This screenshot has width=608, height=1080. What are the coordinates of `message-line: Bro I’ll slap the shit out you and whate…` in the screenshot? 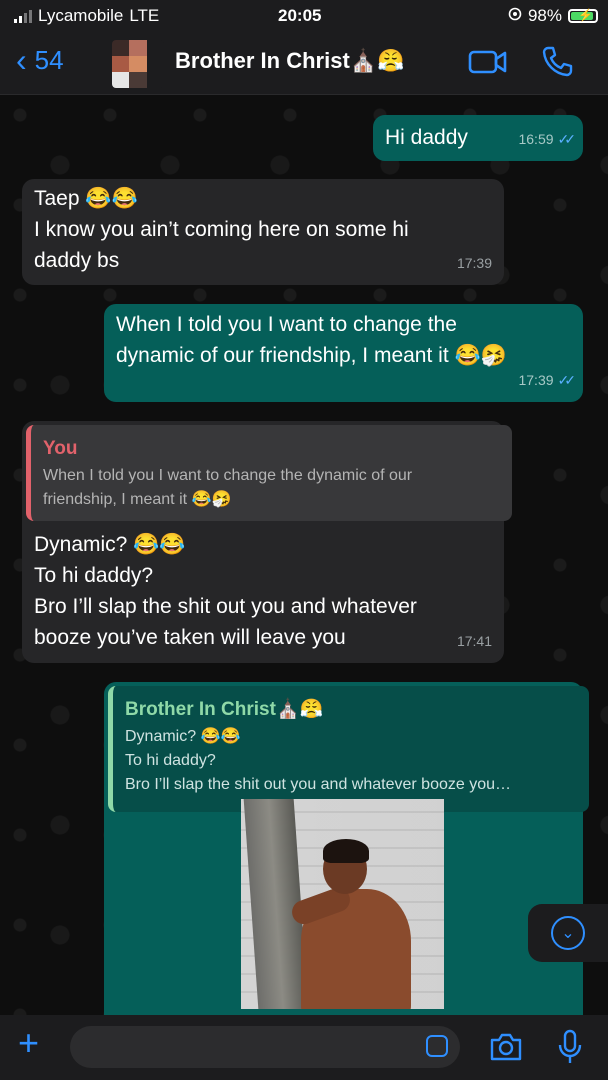 It's located at (225, 606).